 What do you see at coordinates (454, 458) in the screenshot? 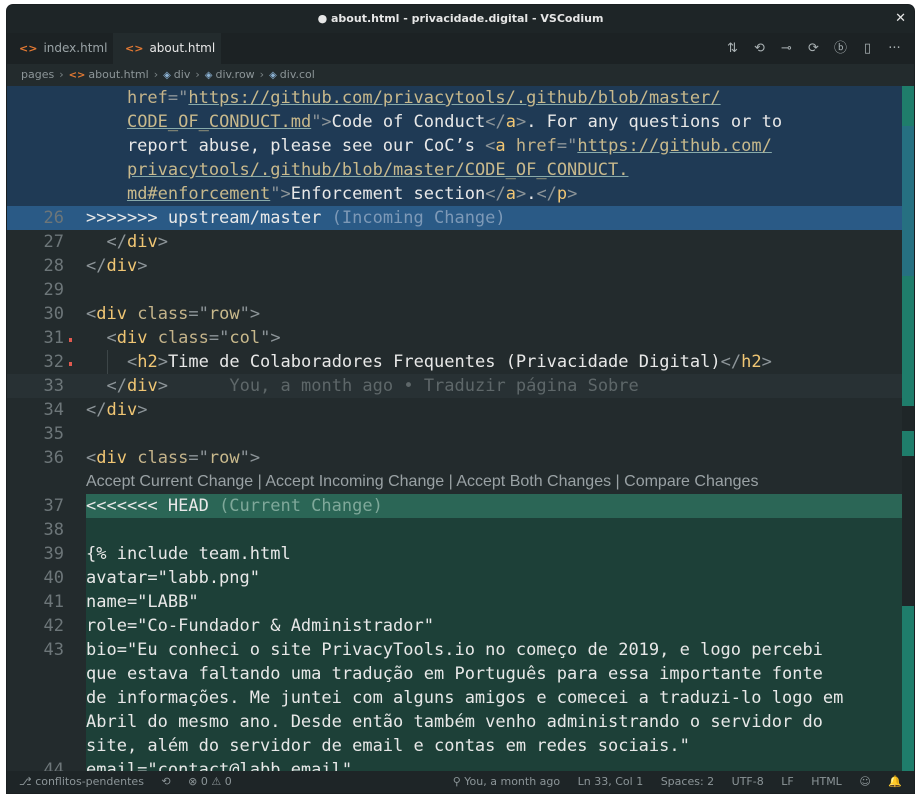
I see `code-line: 36 <div class="row">` at bounding box center [454, 458].